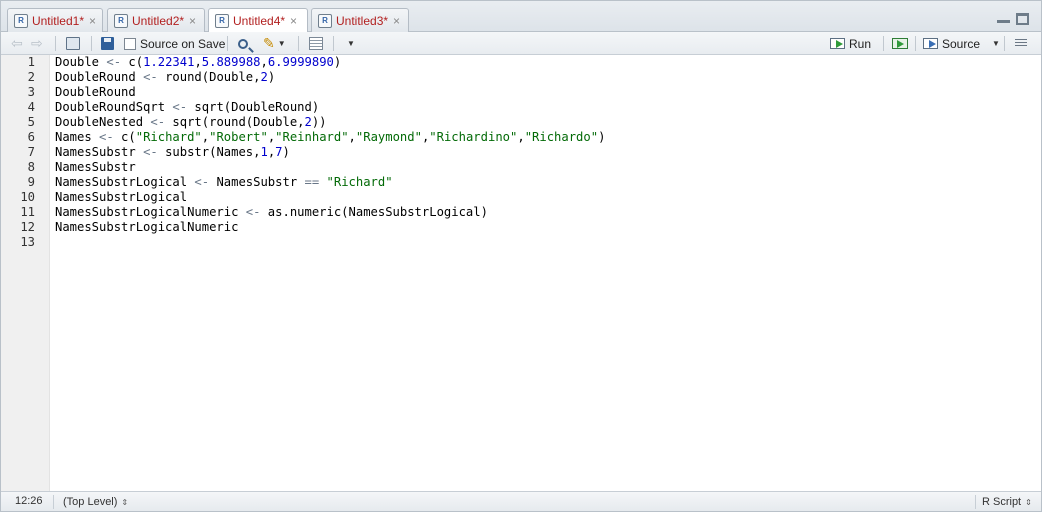  What do you see at coordinates (125, 182) in the screenshot?
I see `code-token: NamesSubstrLogical` at bounding box center [125, 182].